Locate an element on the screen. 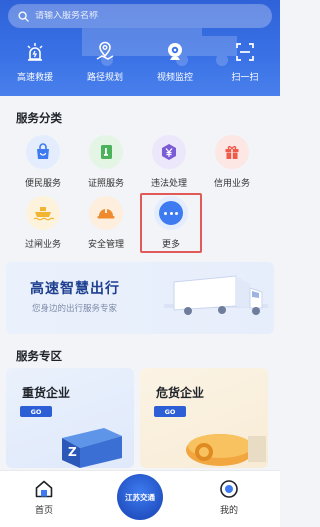 This screenshot has height=527, width=320. section-title-categories: 服务分类 is located at coordinates (39, 118).